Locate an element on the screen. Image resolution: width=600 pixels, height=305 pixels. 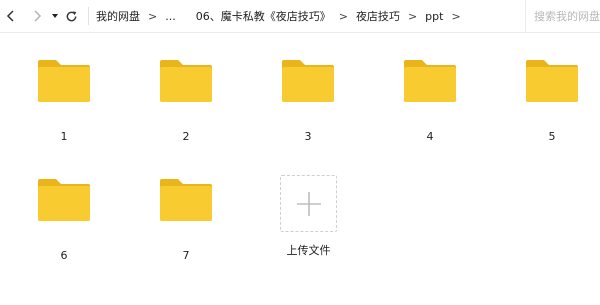
chevron-right-icon is located at coordinates (38, 16).